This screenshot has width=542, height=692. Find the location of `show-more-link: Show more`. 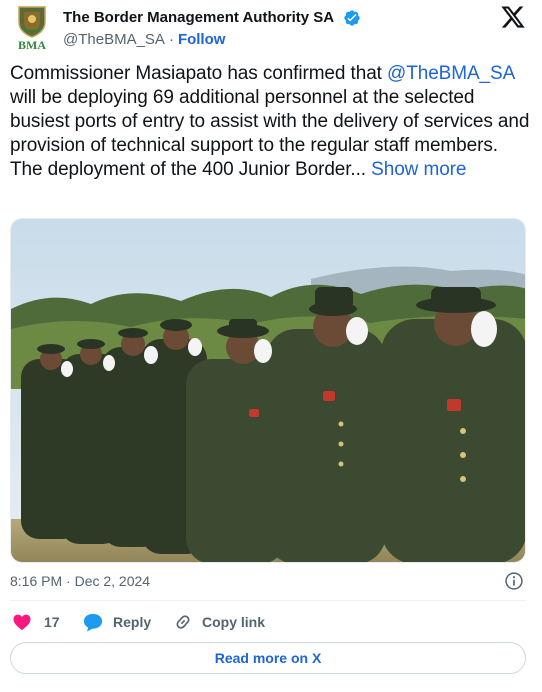

show-more-link: Show more is located at coordinates (418, 169).